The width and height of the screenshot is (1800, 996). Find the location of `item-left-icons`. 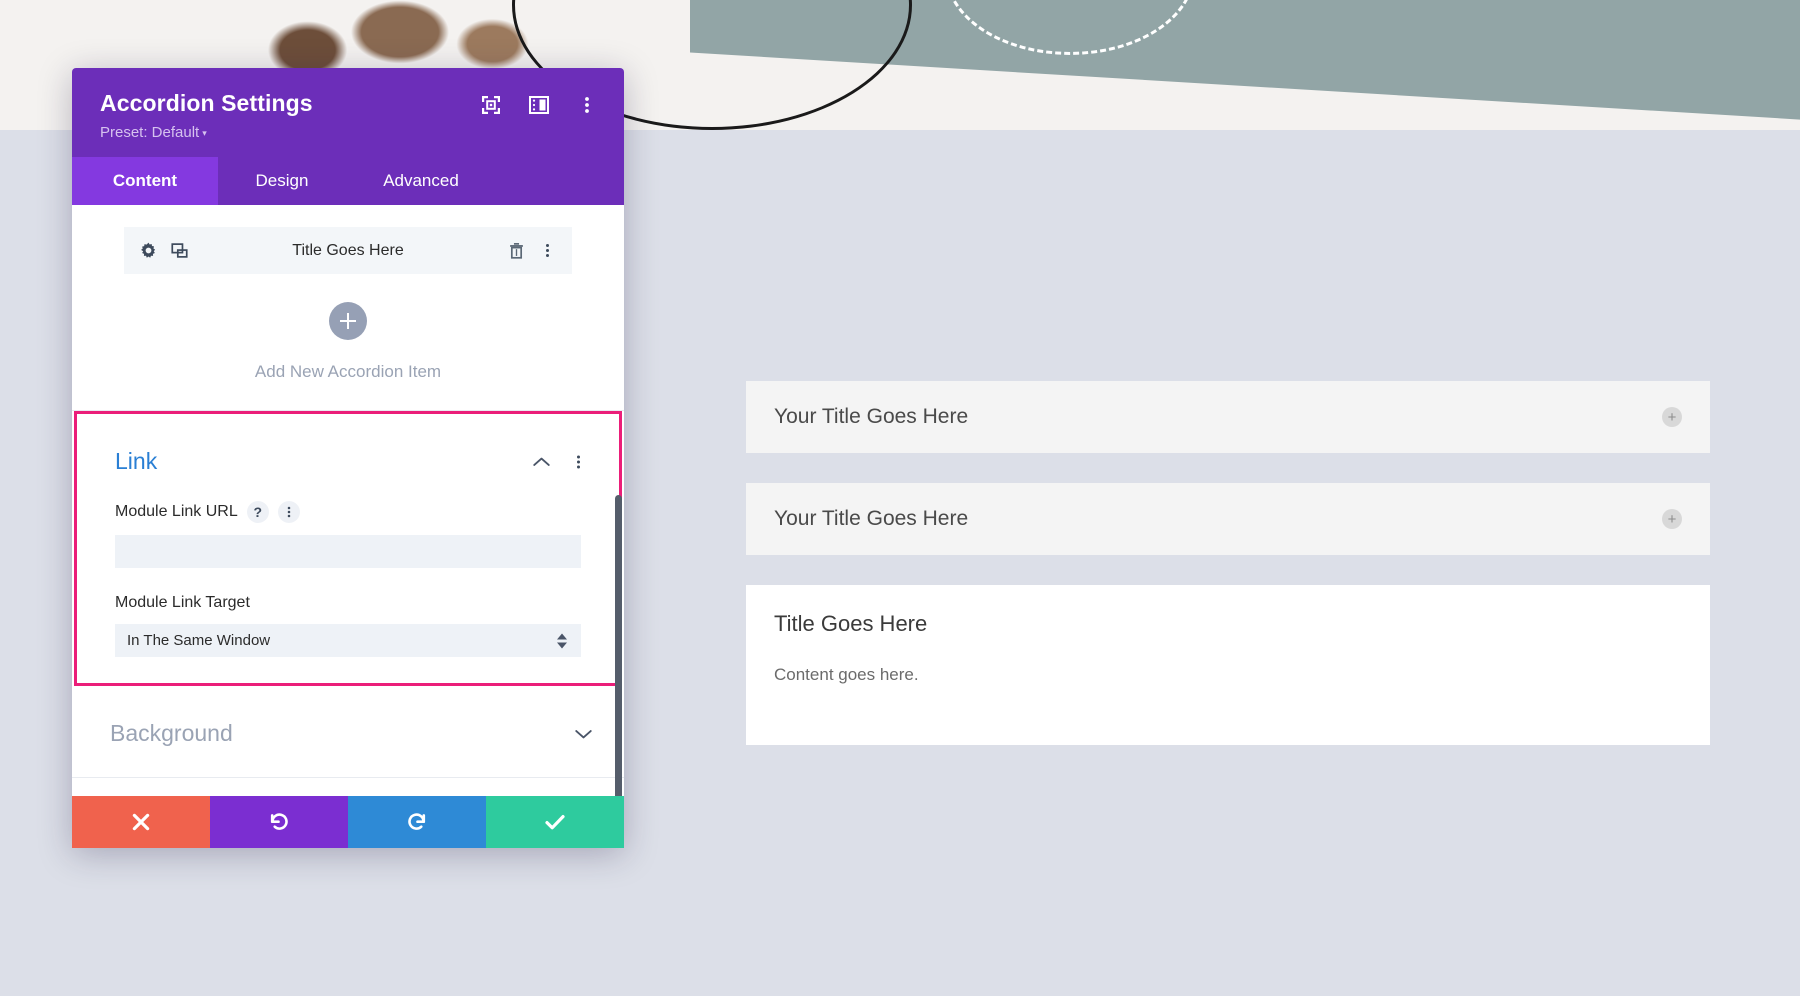

item-left-icons is located at coordinates (164, 250).